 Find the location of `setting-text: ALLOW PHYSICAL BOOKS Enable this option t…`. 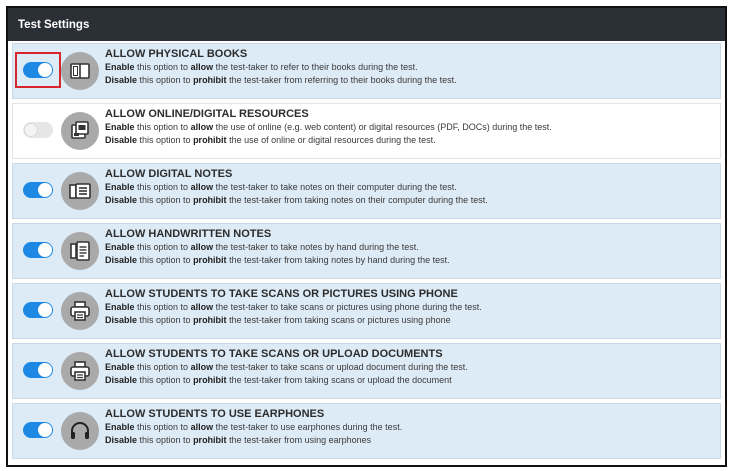

setting-text: ALLOW PHYSICAL BOOKS Enable this option t… is located at coordinates (408, 67).